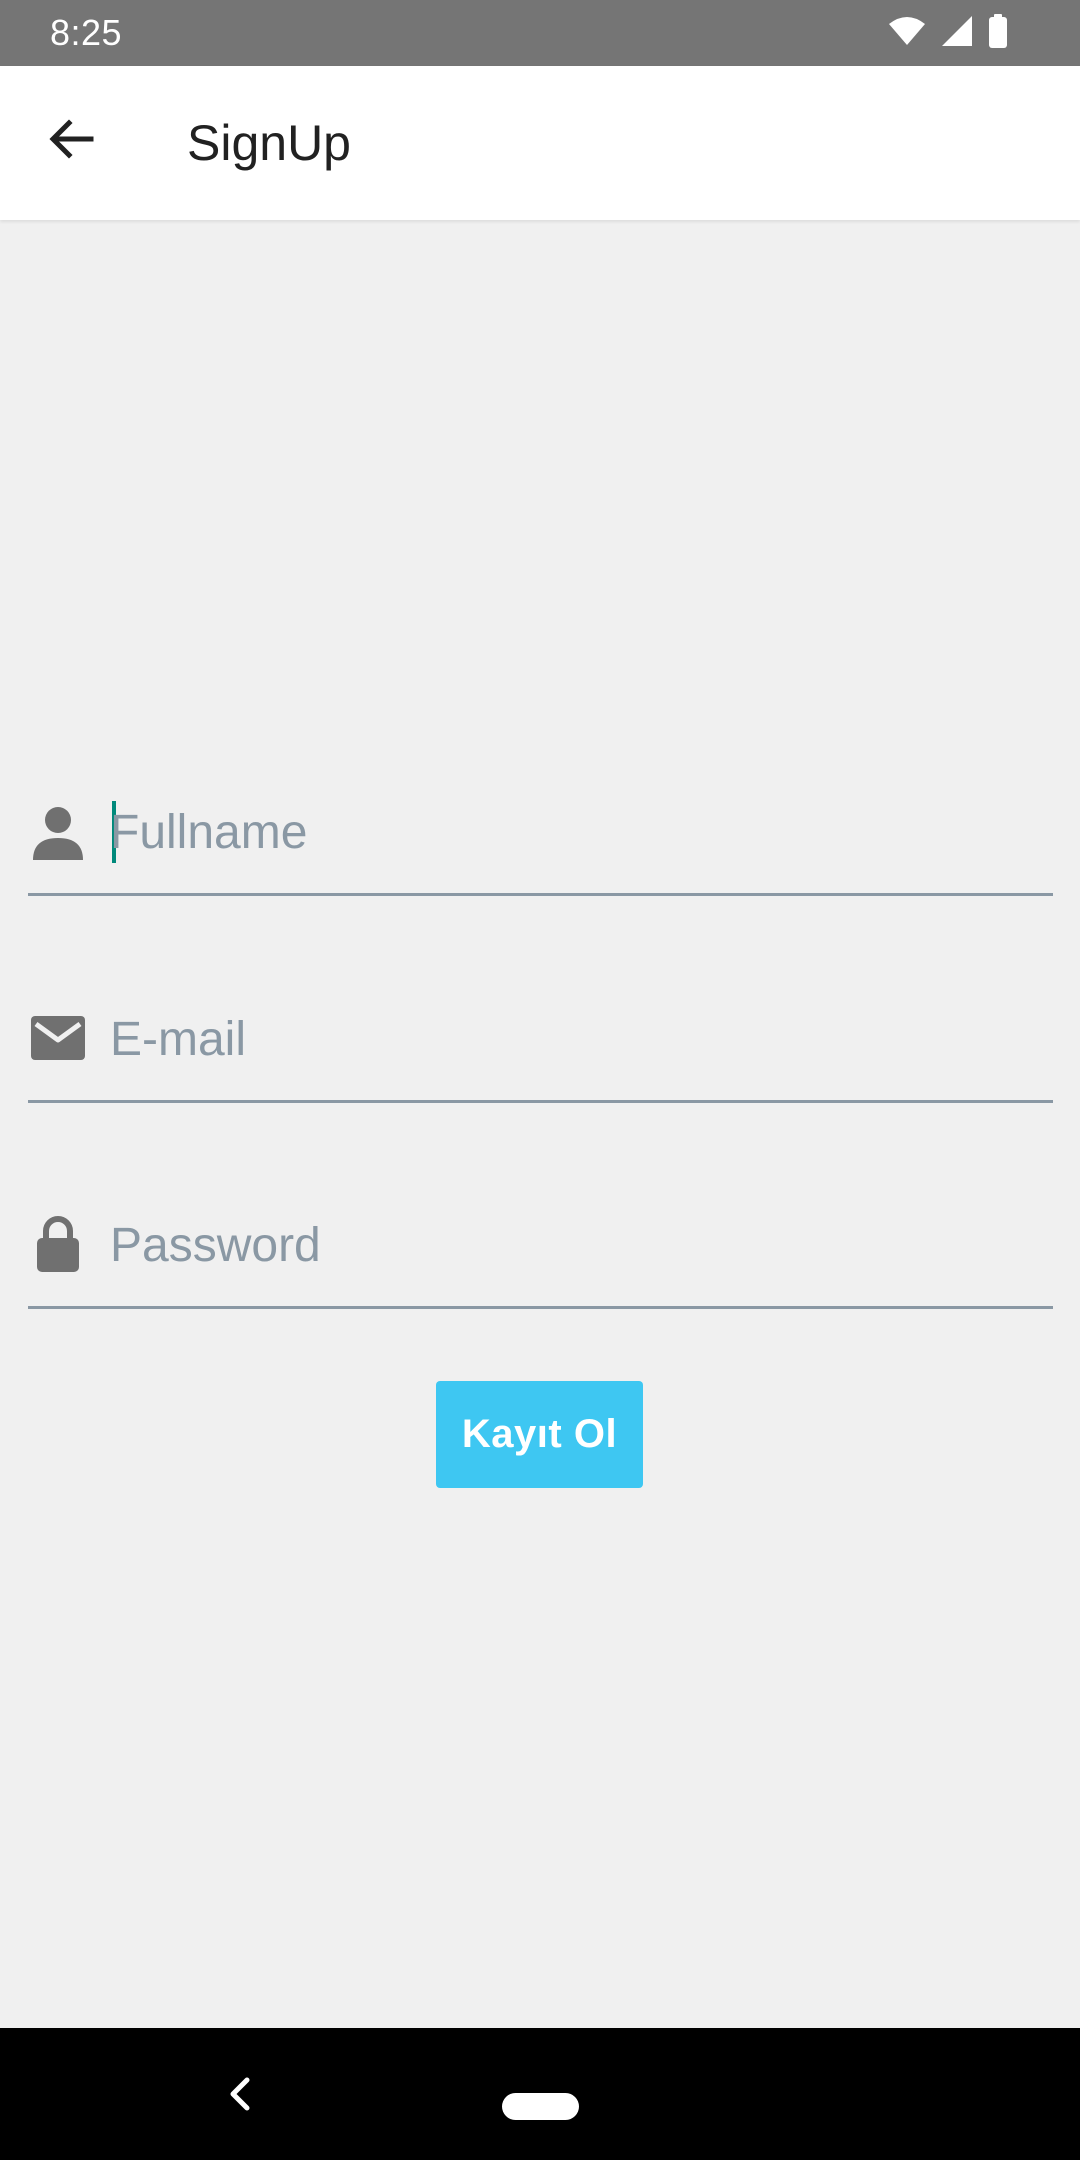  What do you see at coordinates (269, 143) in the screenshot?
I see `page-title: SignUp` at bounding box center [269, 143].